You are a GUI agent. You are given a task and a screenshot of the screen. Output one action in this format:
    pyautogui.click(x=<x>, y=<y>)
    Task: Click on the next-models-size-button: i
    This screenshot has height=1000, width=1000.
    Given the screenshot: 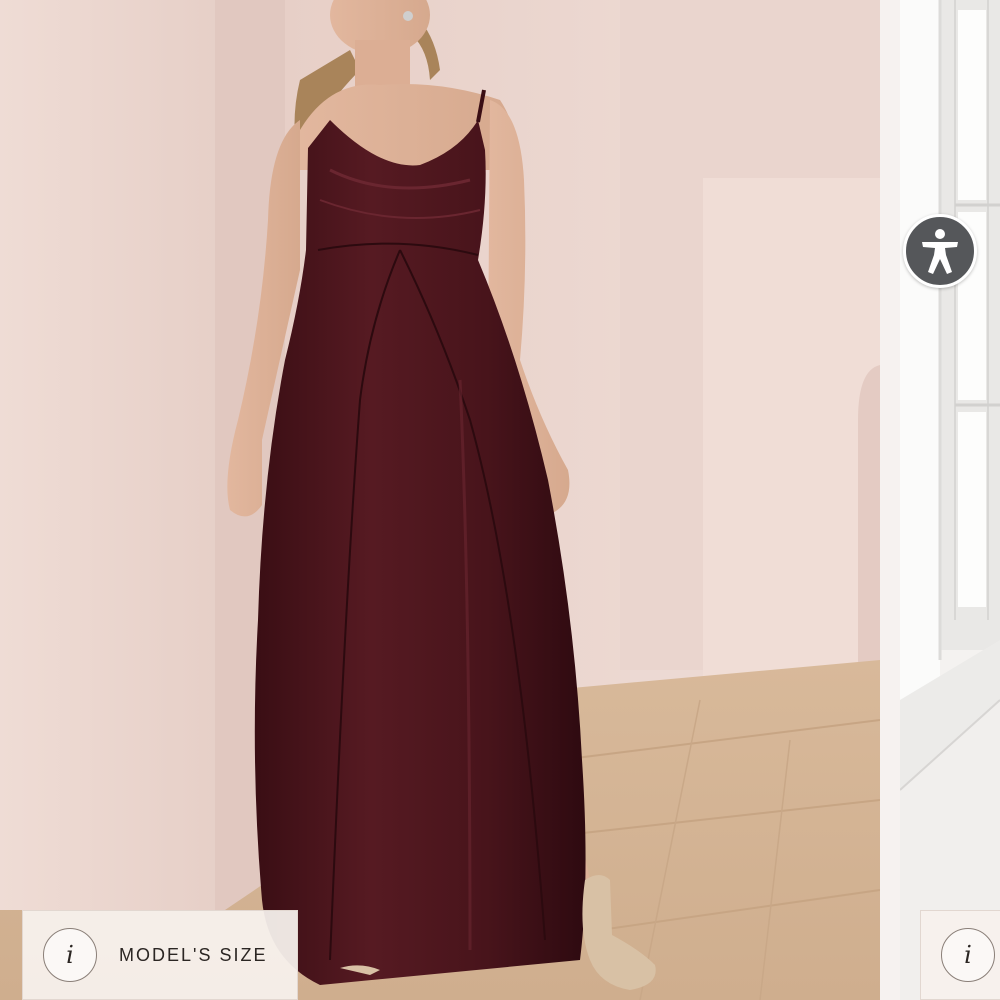 What is the action you would take?
    pyautogui.click(x=960, y=955)
    